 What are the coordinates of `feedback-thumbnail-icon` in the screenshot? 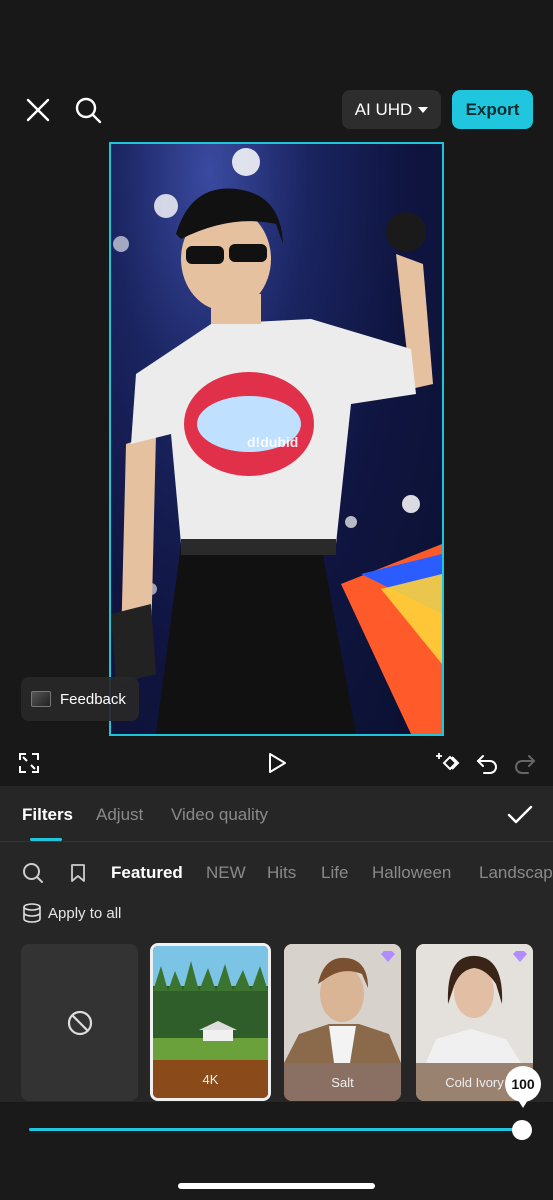 It's located at (41, 699).